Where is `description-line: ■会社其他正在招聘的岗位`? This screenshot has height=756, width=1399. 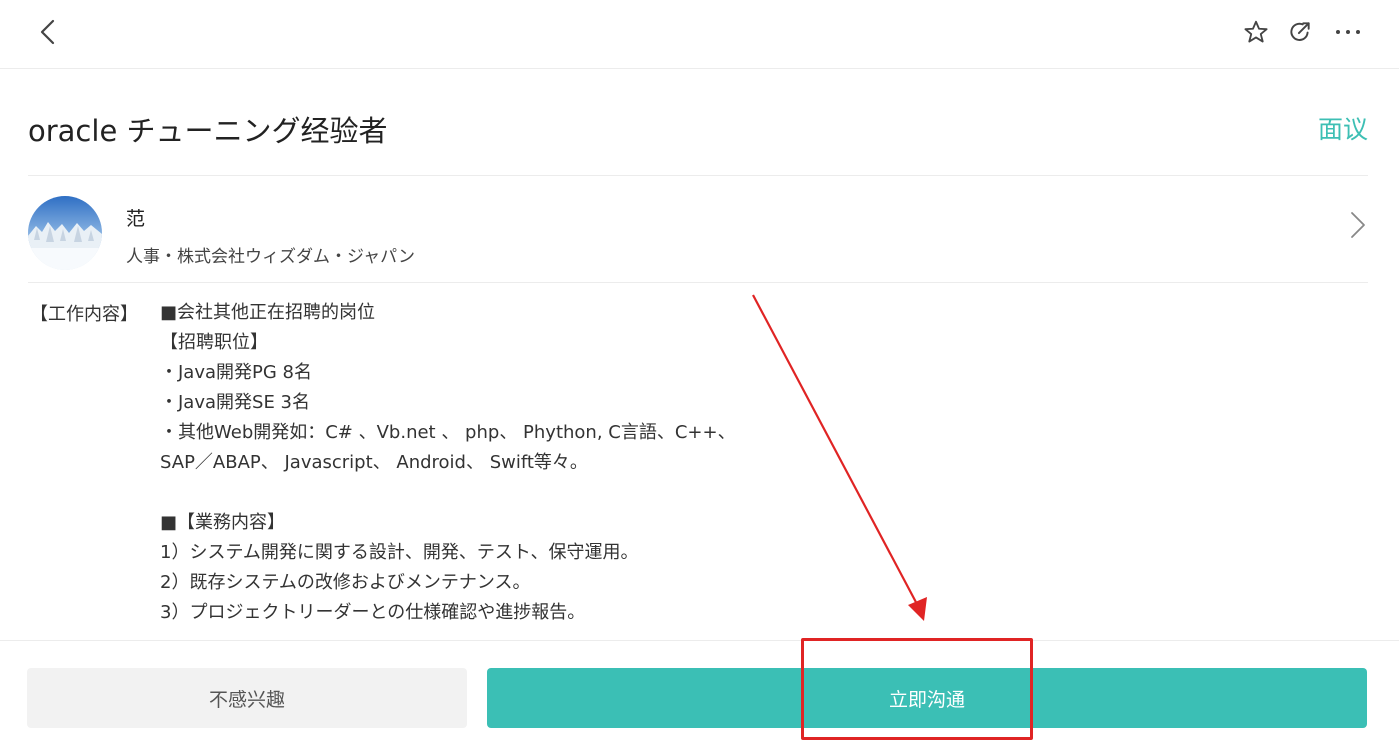 description-line: ■会社其他正在招聘的岗位 is located at coordinates (268, 312).